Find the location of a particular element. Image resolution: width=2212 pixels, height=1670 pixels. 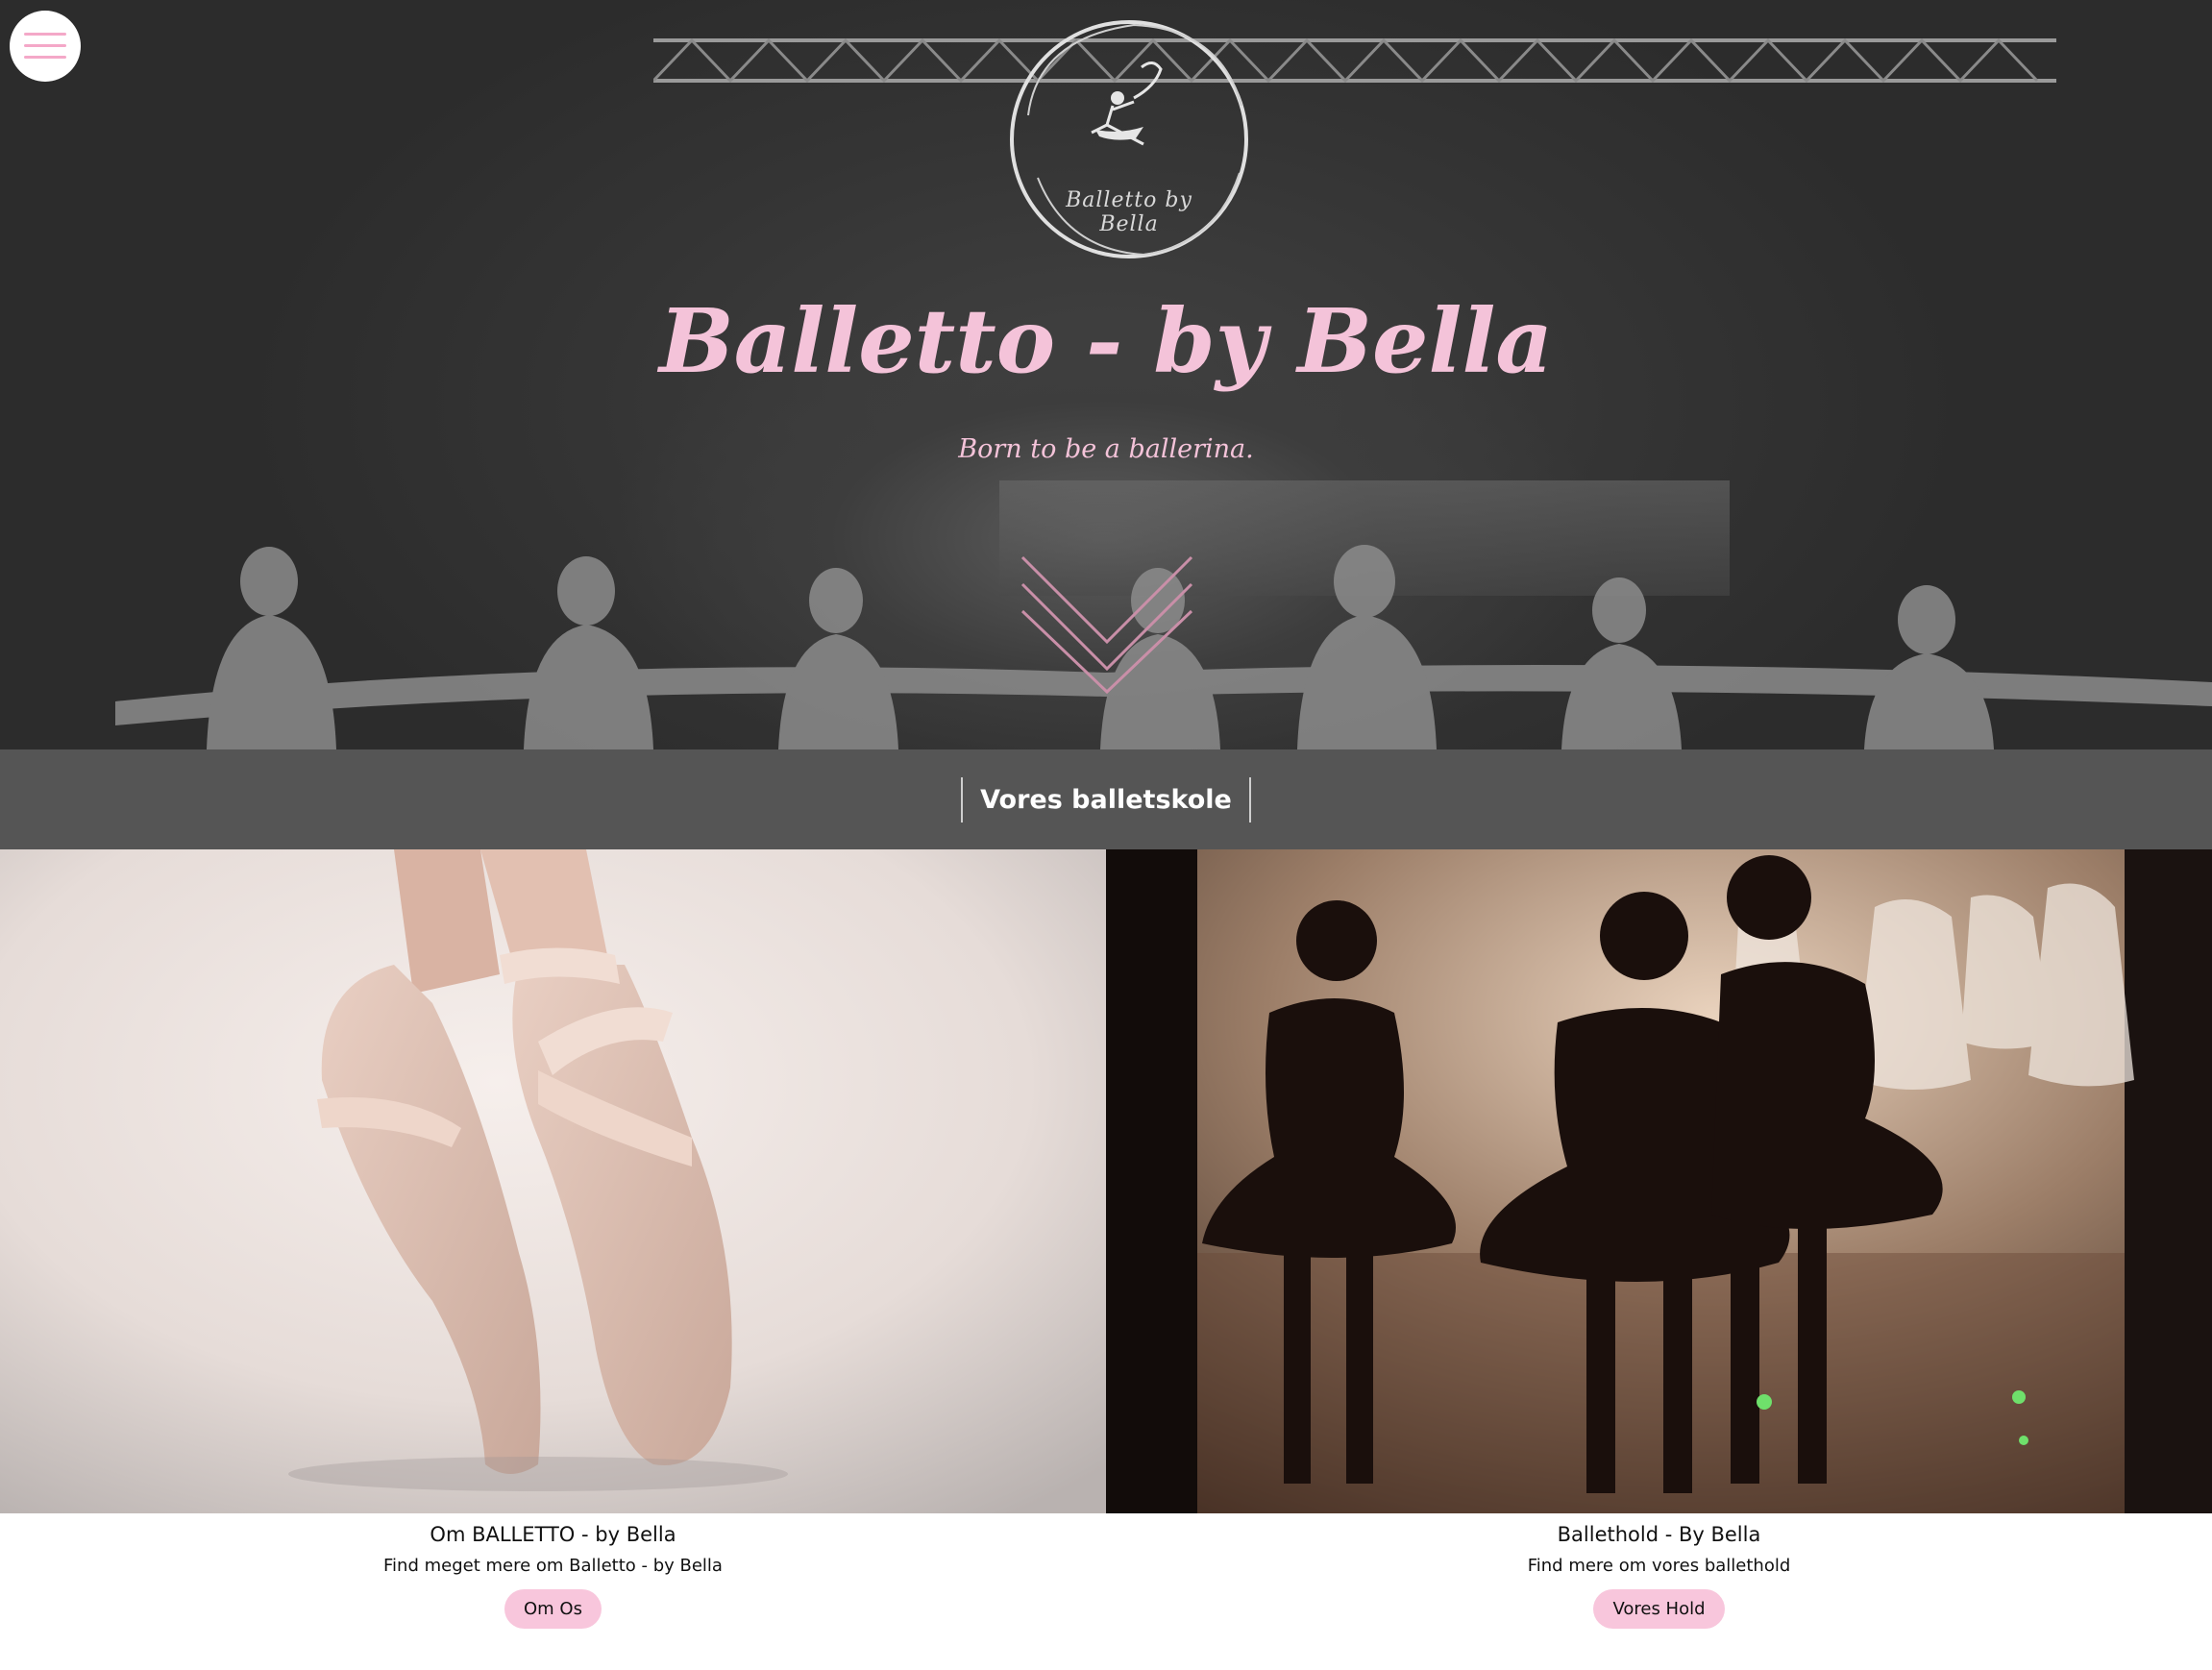

card-title: Ballethold - By Bella is located at coordinates (1659, 1534).